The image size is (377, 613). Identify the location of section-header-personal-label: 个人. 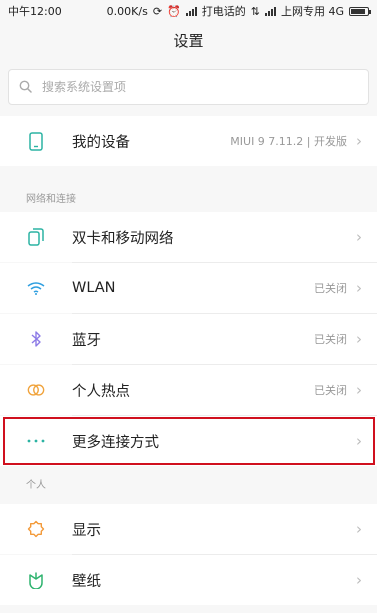
(36, 485).